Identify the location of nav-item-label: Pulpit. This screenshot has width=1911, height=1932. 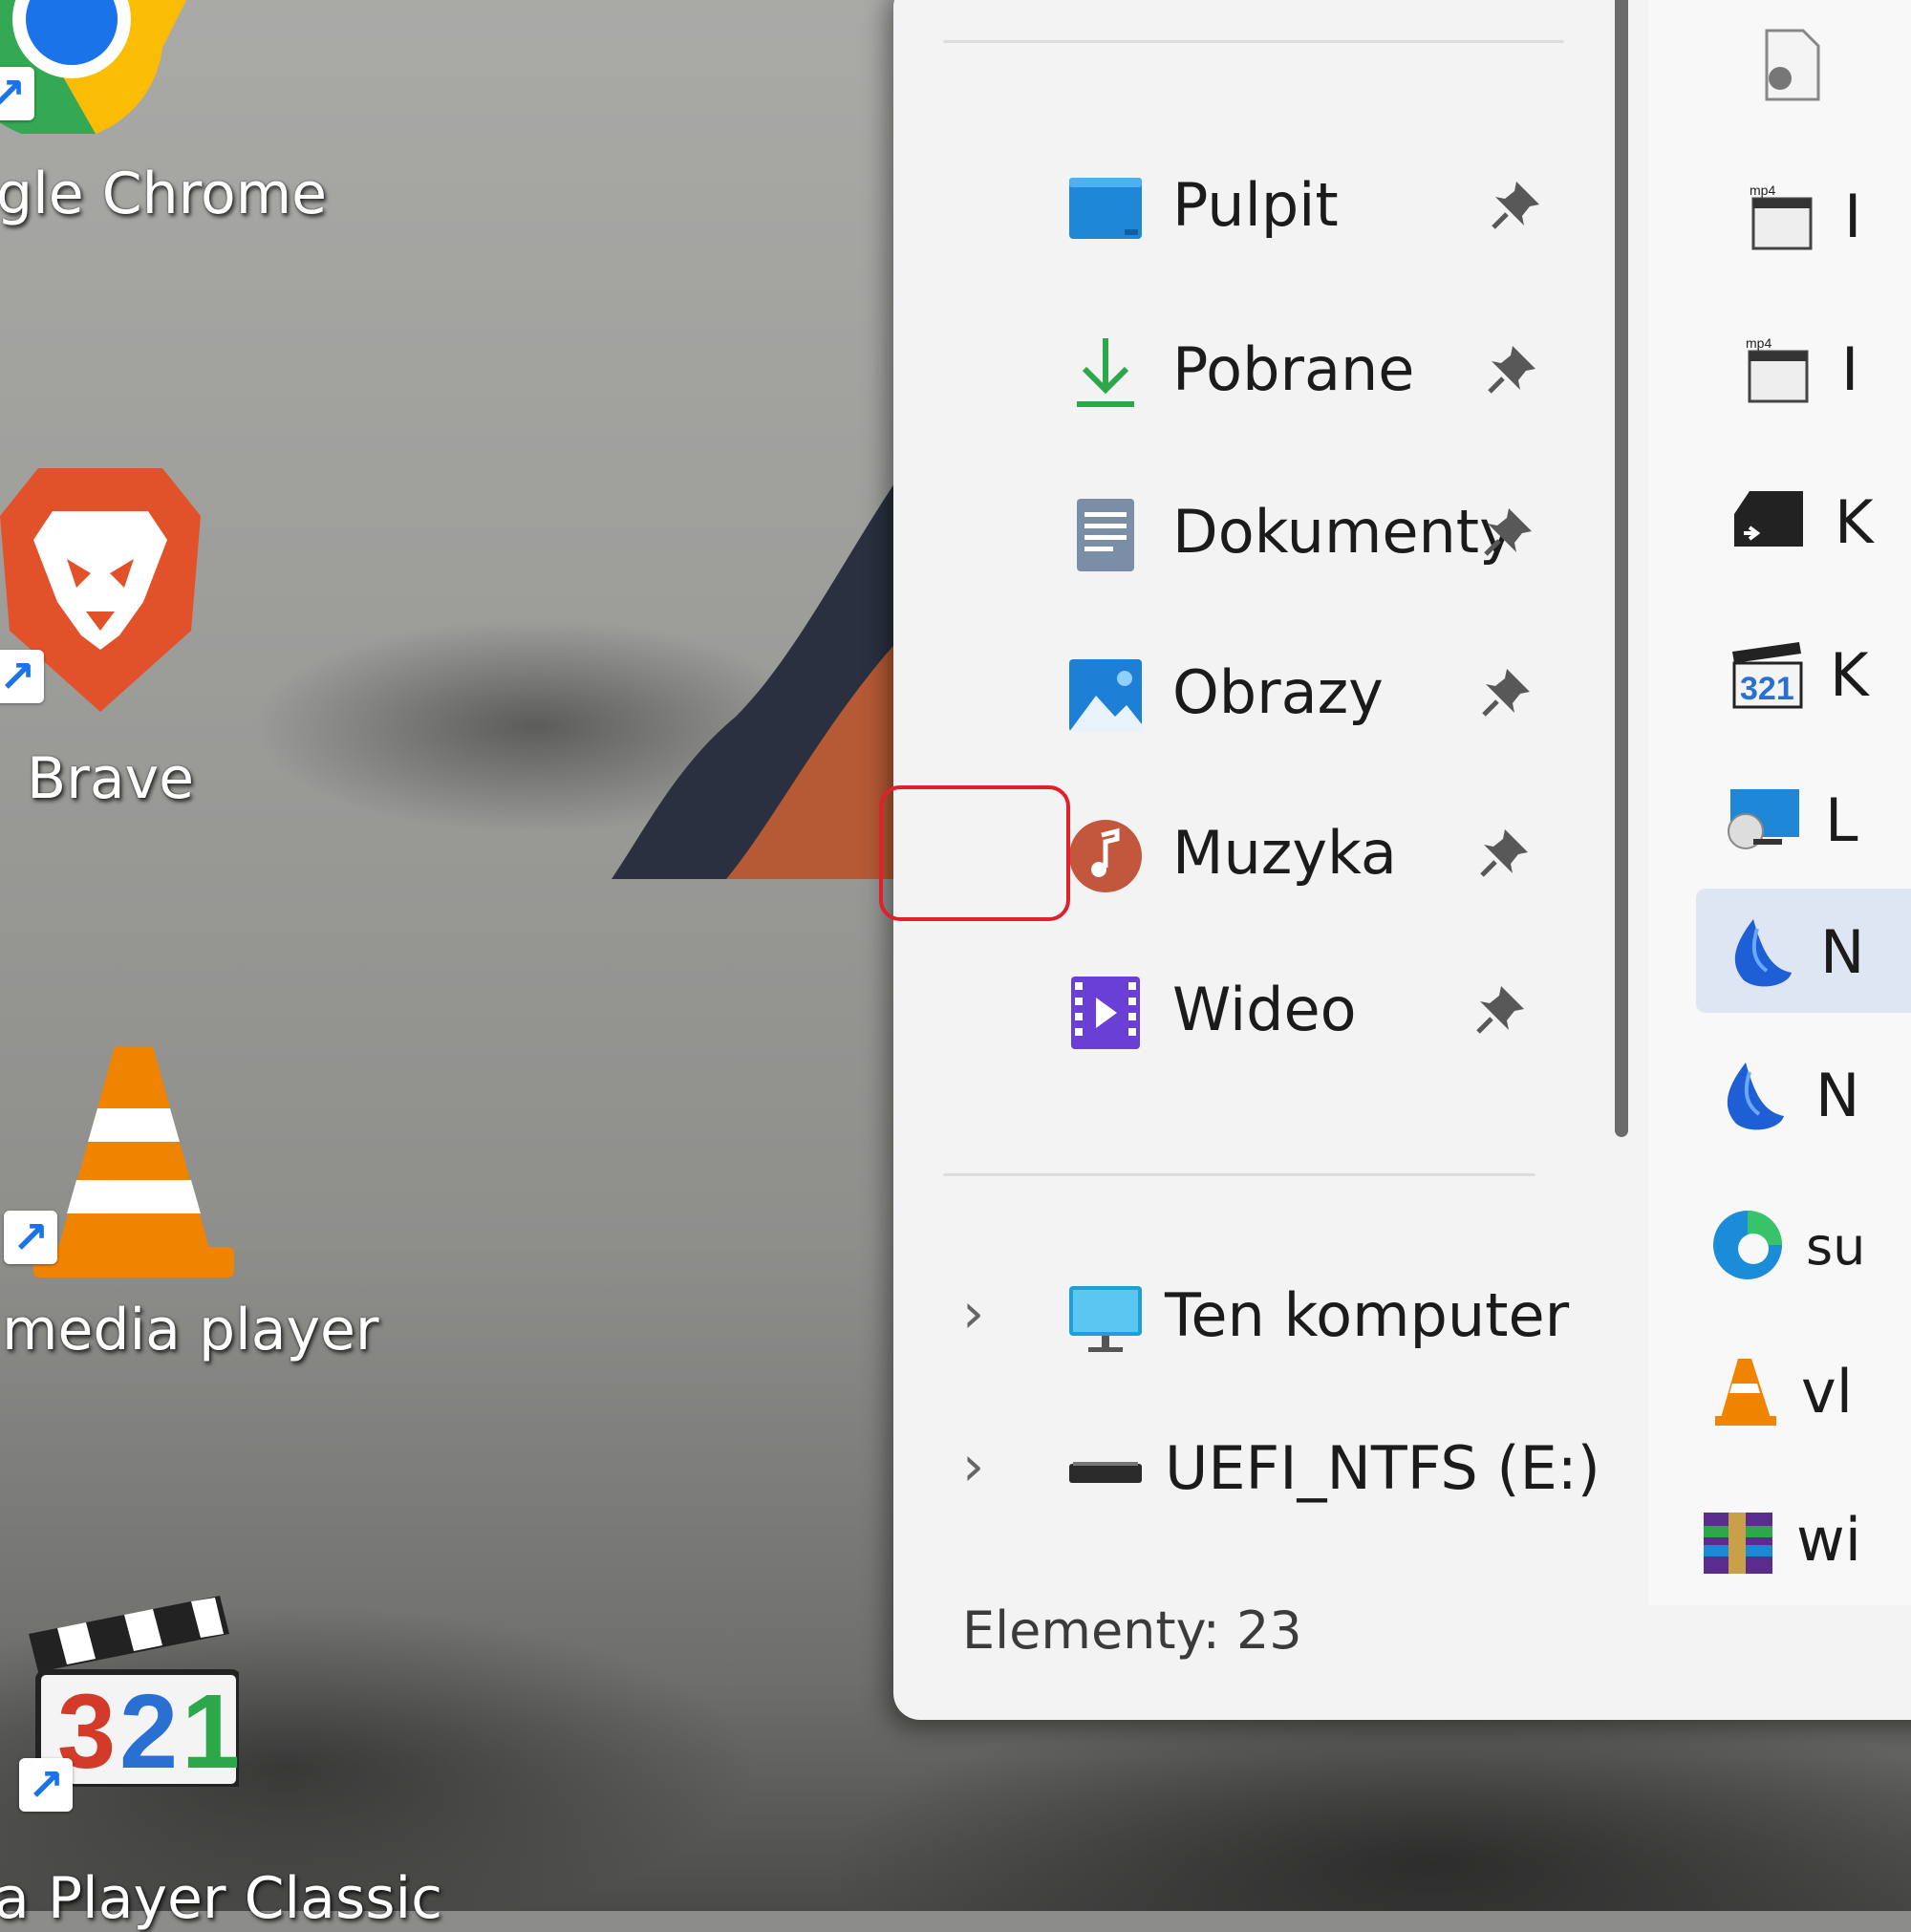
(1255, 205).